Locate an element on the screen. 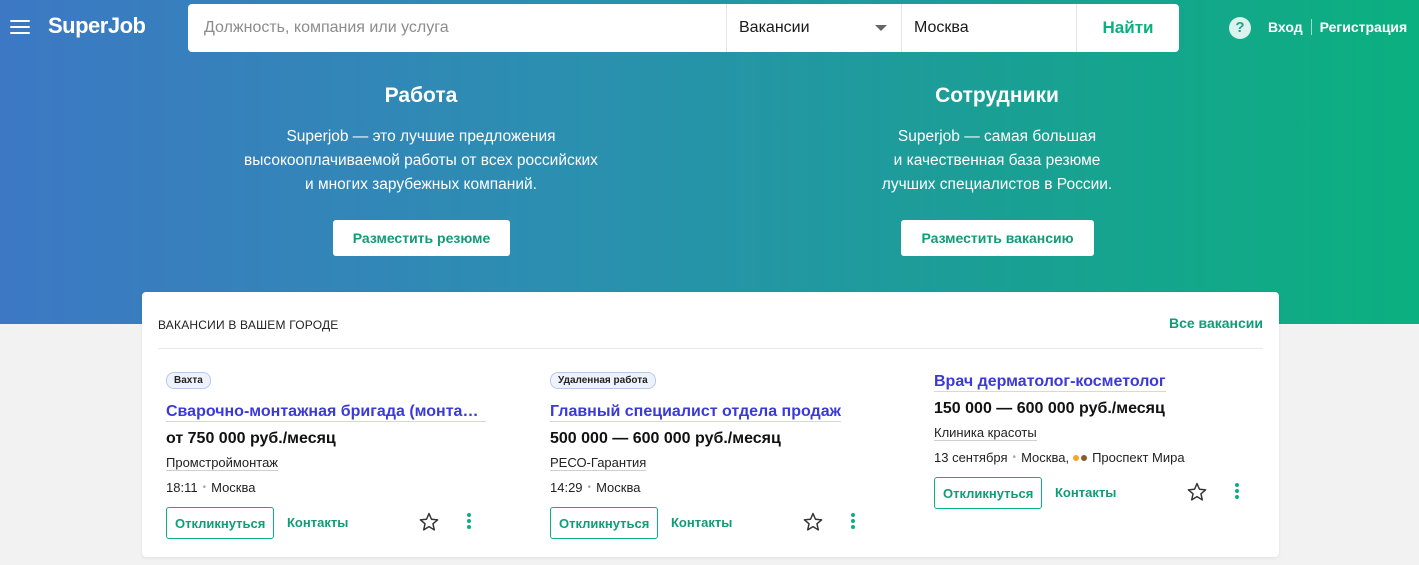 Image resolution: width=1419 pixels, height=565 pixels. chevron-down-icon is located at coordinates (881, 28).